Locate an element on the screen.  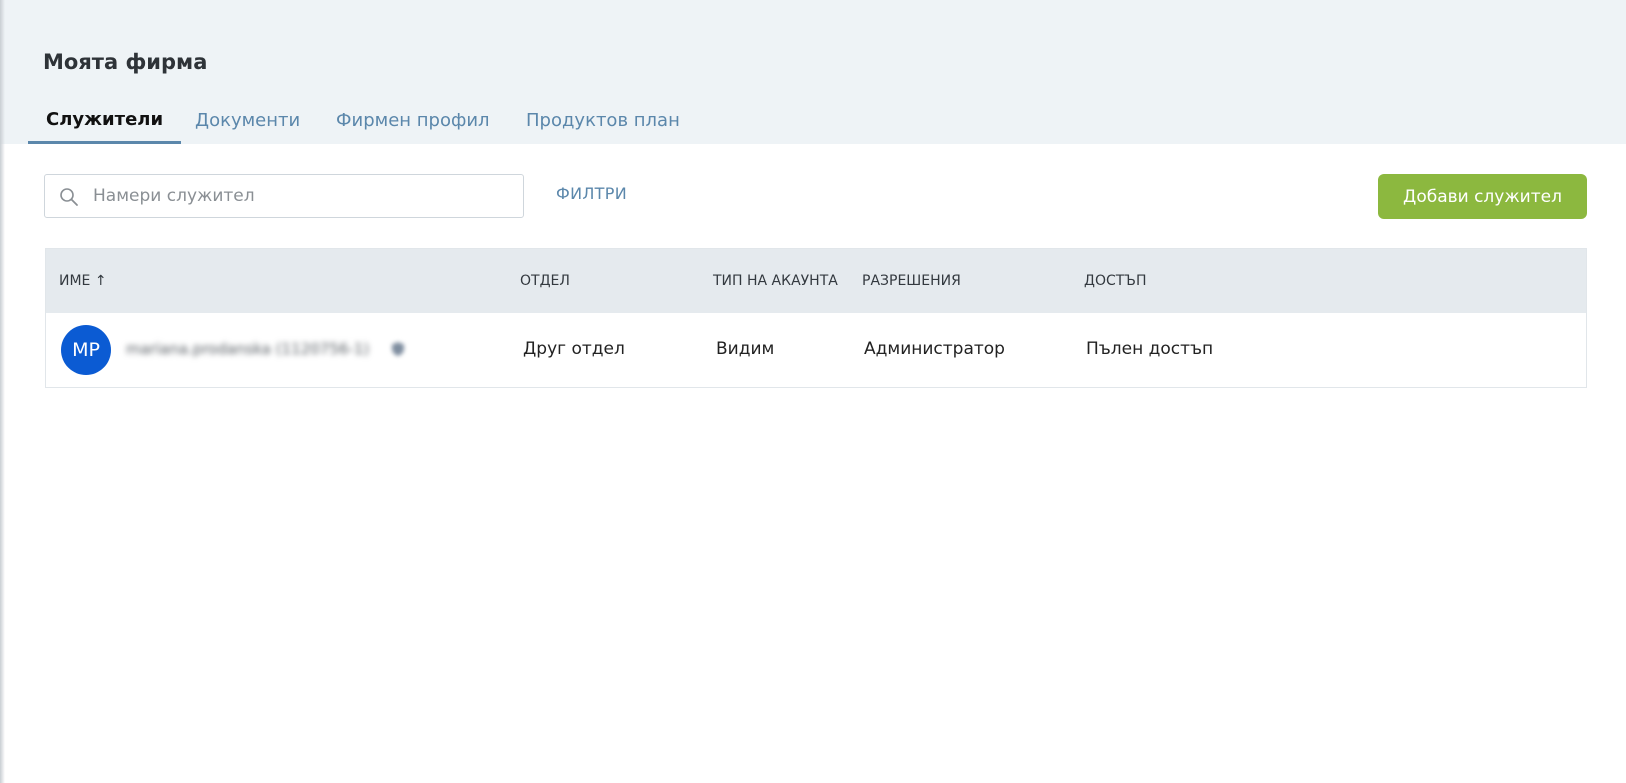
cell-access: Пълен достъп is located at coordinates (1150, 349).